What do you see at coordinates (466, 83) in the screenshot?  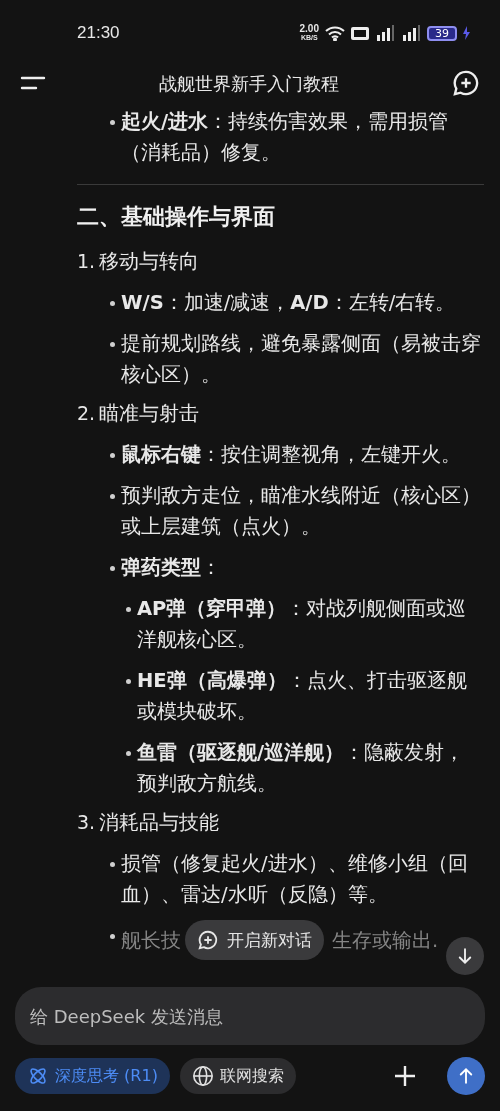 I see `new-chat-icon` at bounding box center [466, 83].